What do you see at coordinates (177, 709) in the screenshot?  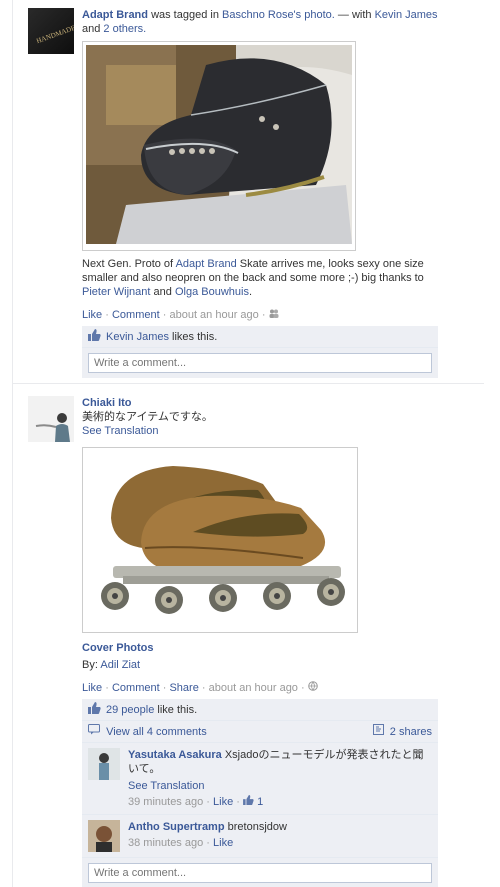 I see `likes-suffix: like this.` at bounding box center [177, 709].